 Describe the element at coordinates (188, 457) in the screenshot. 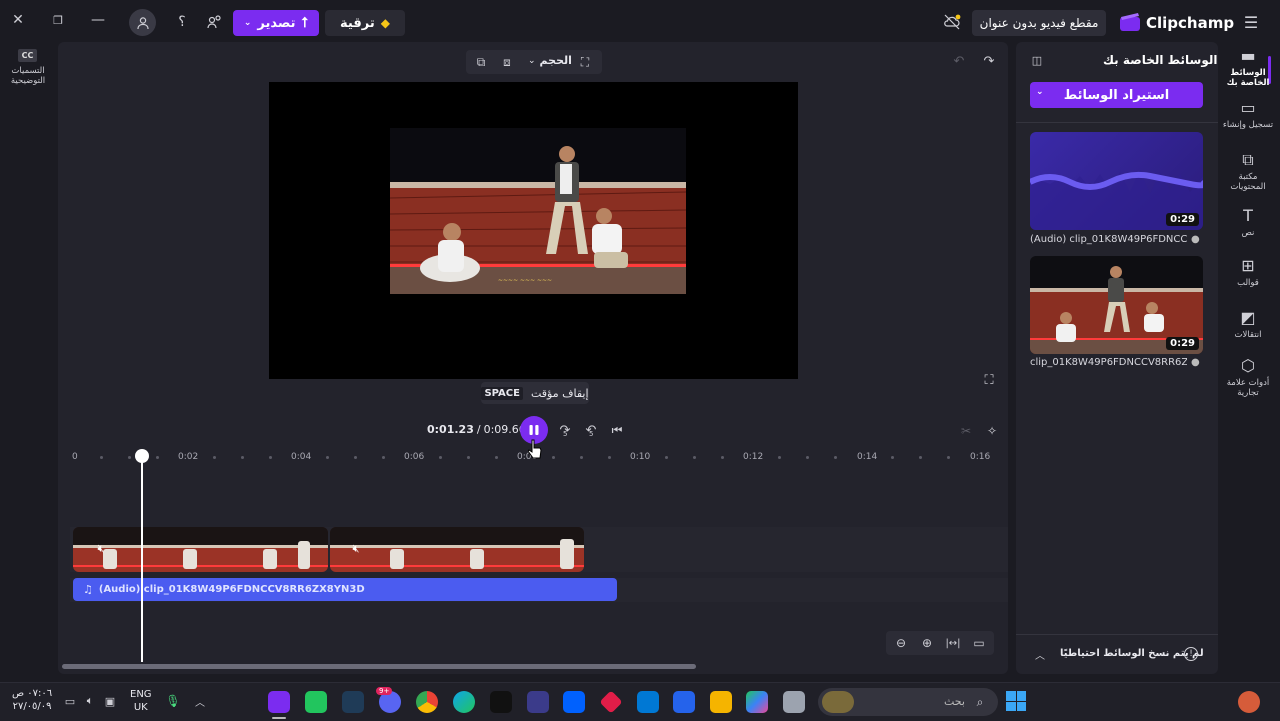

I see `tick-label: 0:02` at that location.